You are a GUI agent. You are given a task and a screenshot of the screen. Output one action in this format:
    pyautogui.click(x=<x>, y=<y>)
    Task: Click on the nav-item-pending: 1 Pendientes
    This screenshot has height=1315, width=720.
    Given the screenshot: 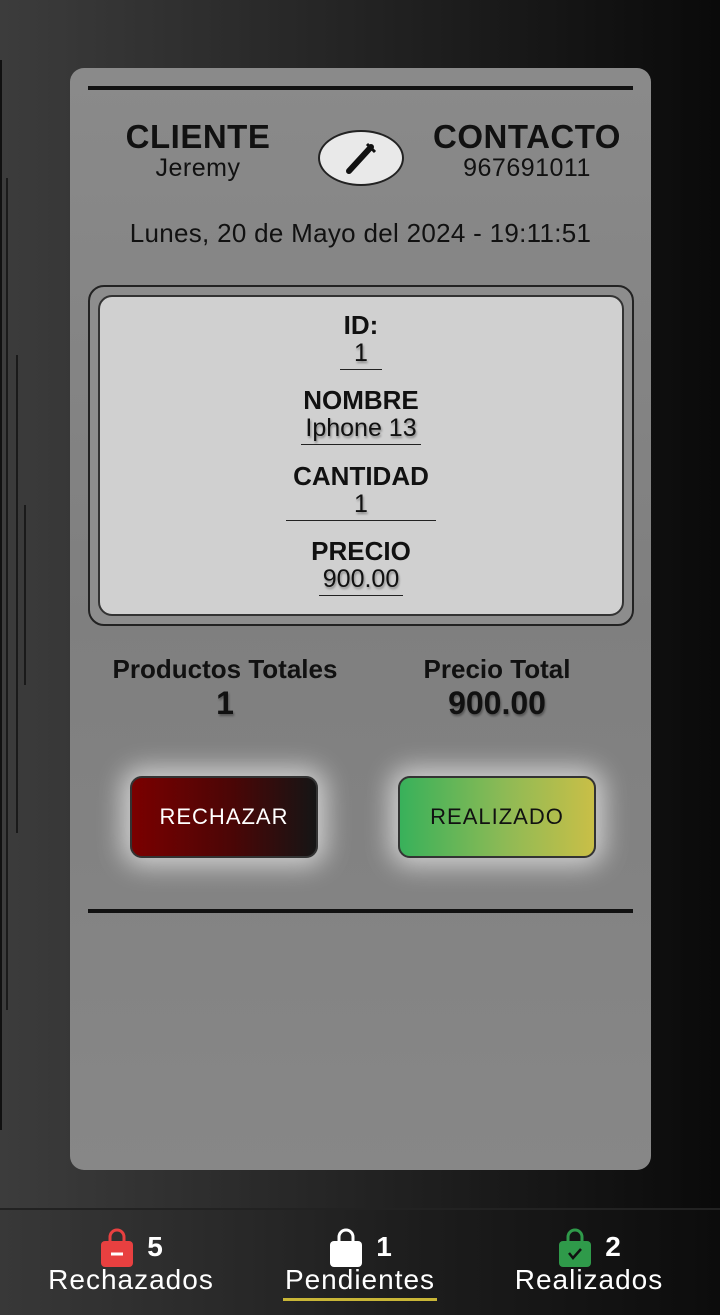 What is the action you would take?
    pyautogui.click(x=360, y=1263)
    